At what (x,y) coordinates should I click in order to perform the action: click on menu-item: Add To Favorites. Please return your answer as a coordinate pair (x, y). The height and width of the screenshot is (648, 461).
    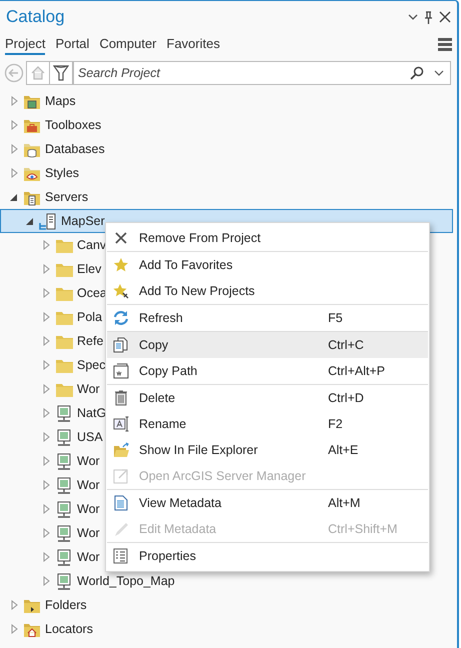
    Looking at the image, I should click on (267, 265).